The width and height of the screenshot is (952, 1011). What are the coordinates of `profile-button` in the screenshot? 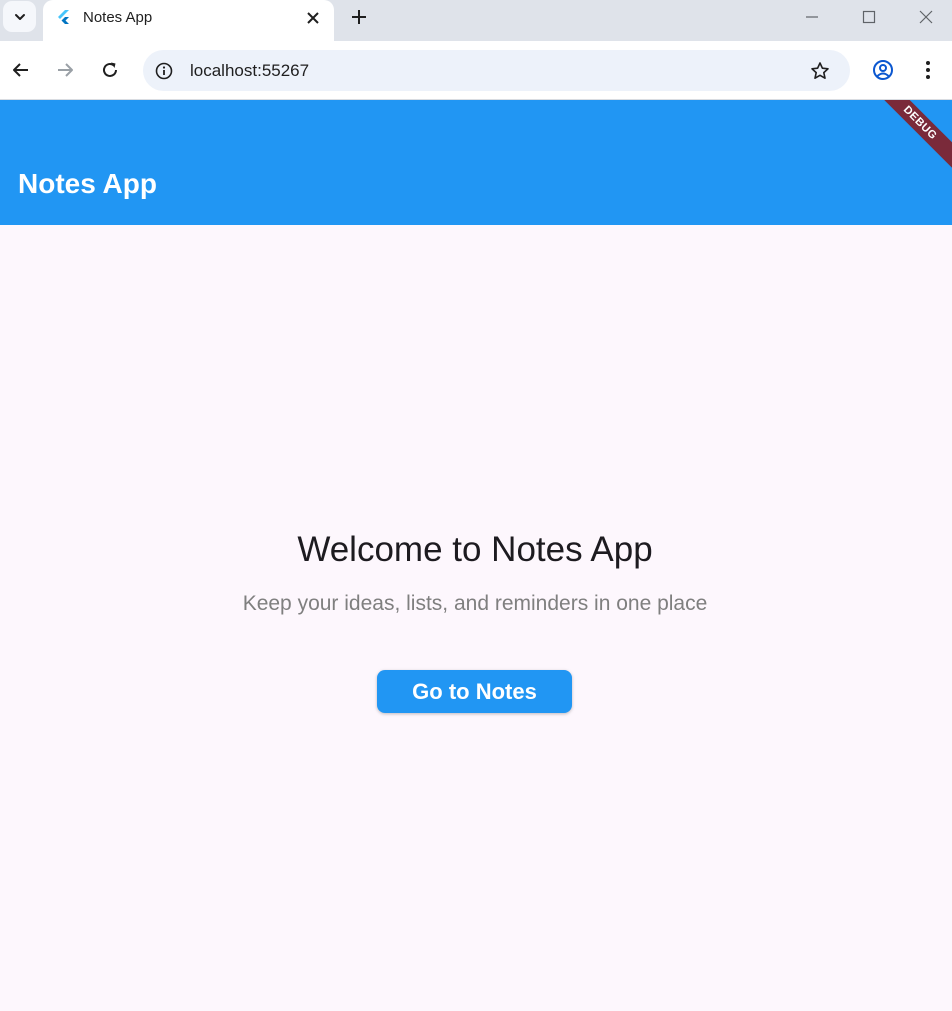 It's located at (883, 70).